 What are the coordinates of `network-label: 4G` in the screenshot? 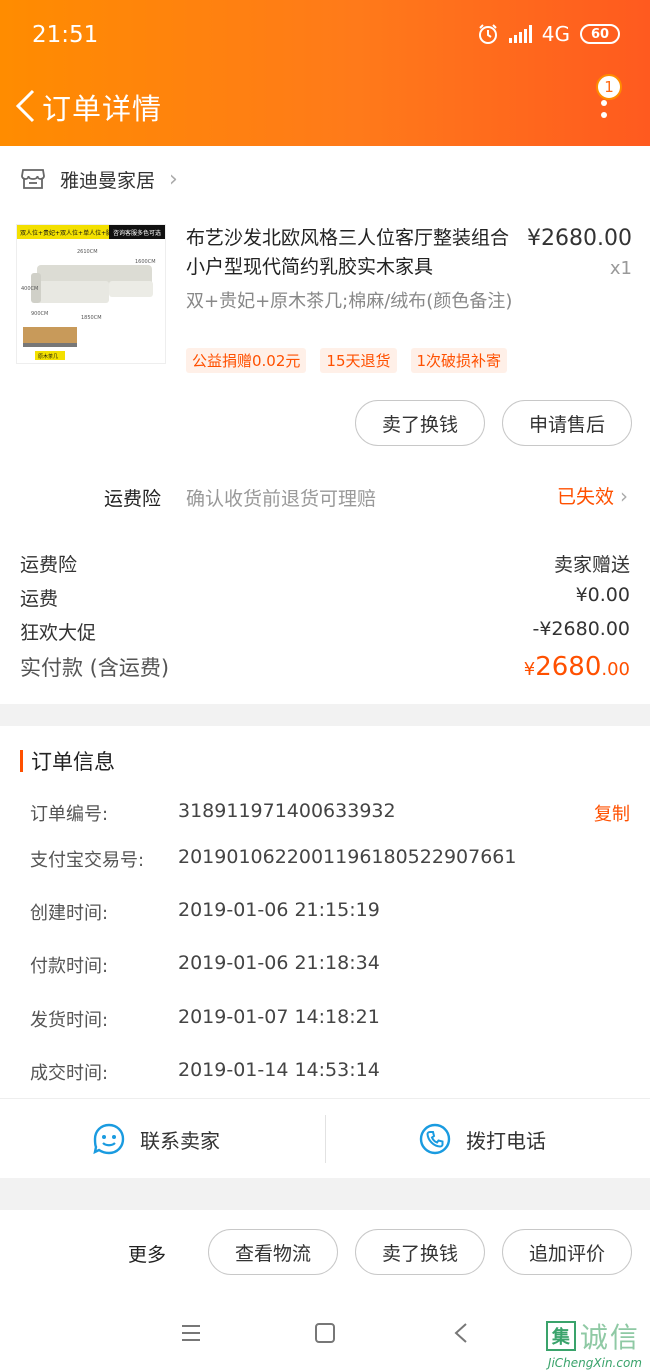 It's located at (555, 34).